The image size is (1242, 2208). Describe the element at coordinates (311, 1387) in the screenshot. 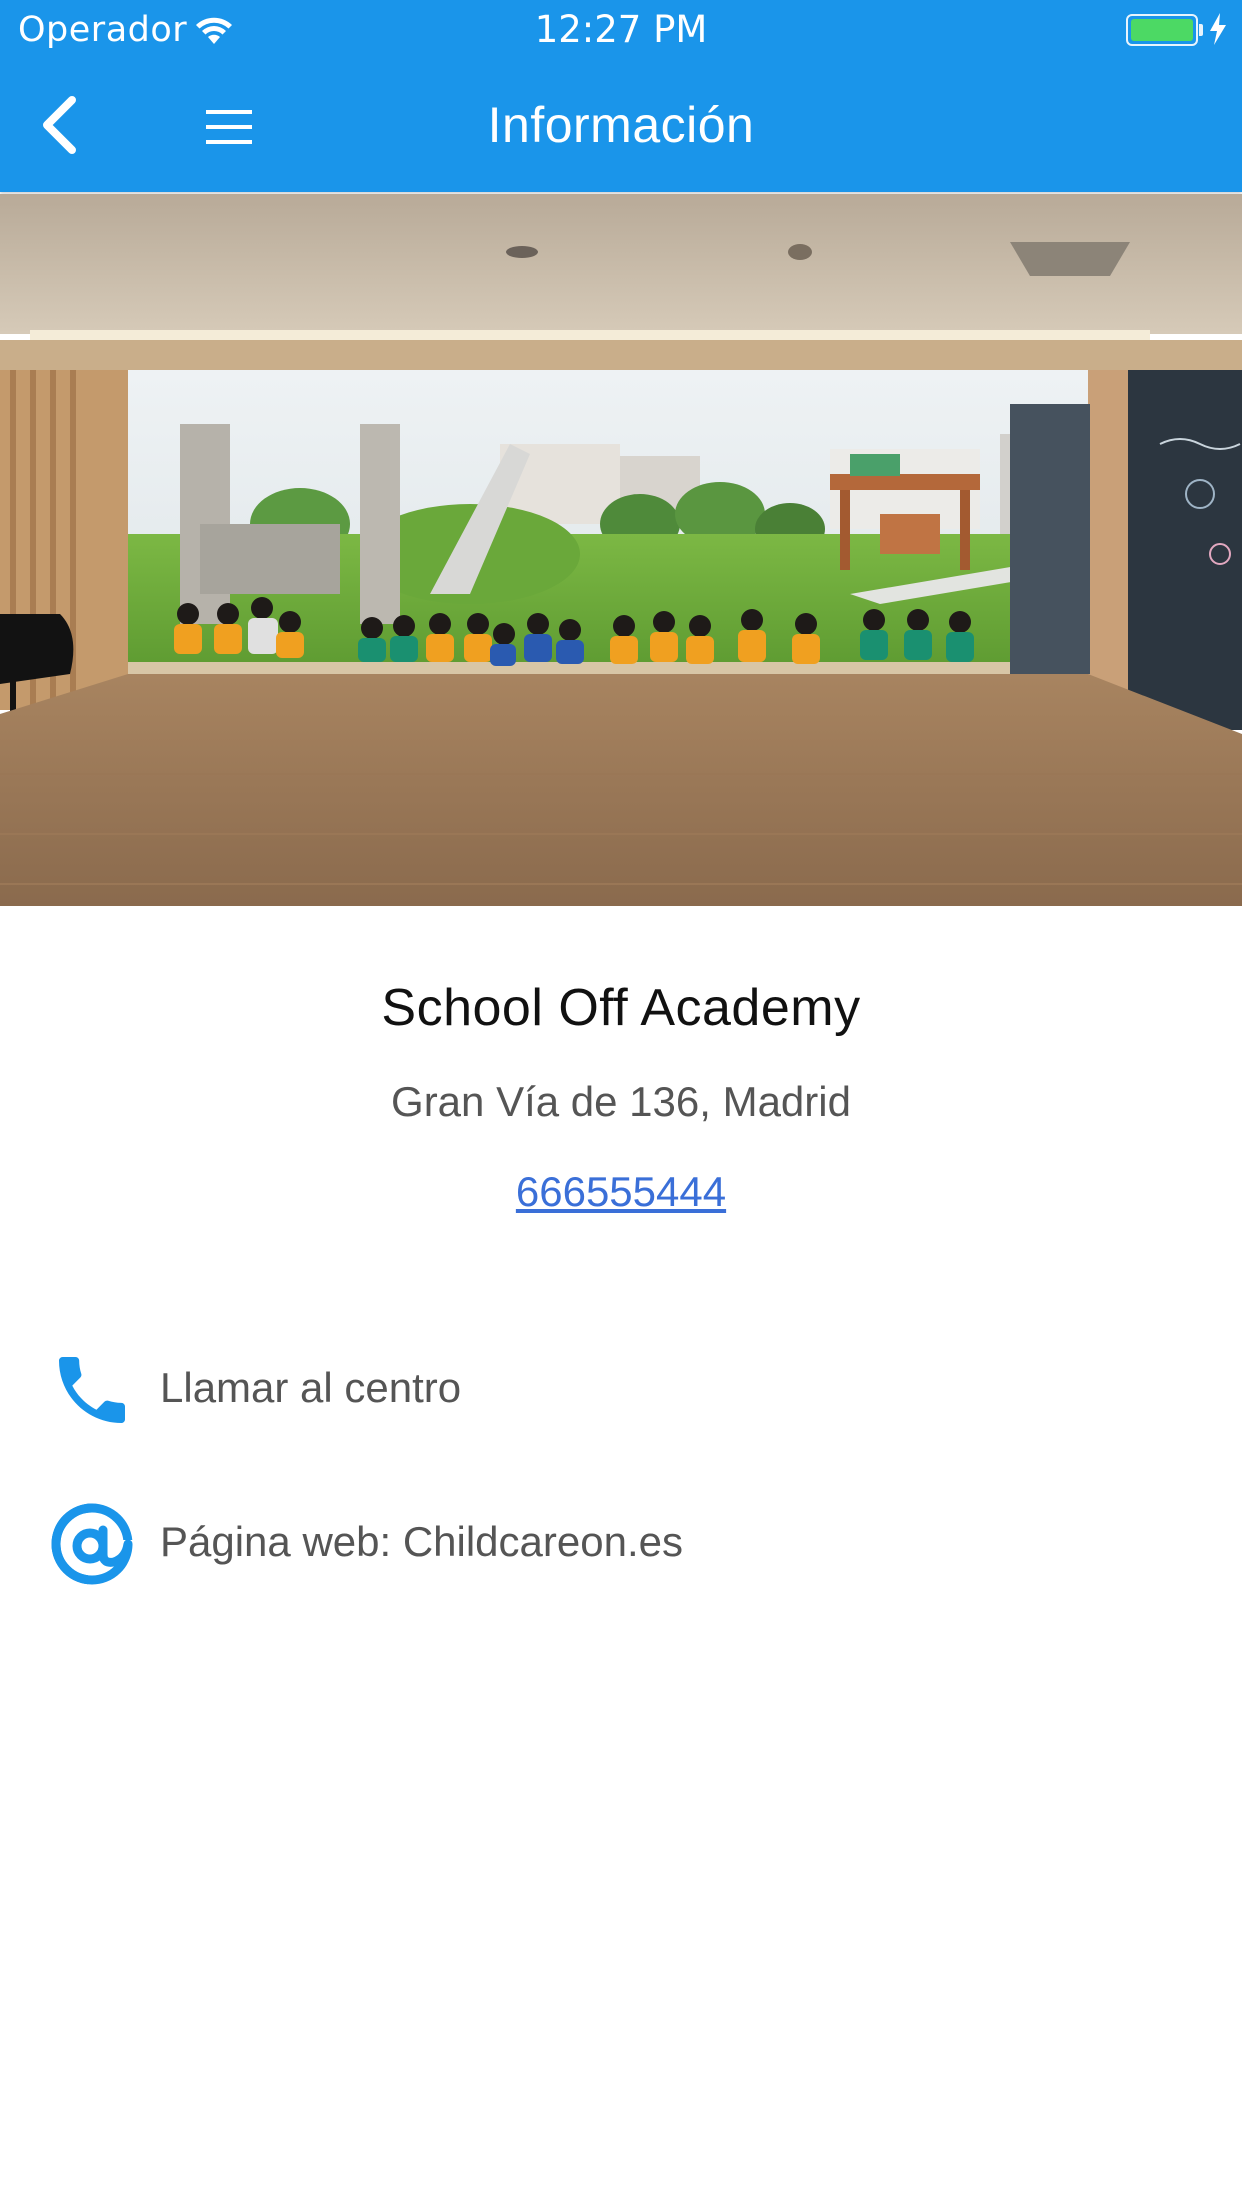

I see `call-center-label: Llamar al centro` at that location.